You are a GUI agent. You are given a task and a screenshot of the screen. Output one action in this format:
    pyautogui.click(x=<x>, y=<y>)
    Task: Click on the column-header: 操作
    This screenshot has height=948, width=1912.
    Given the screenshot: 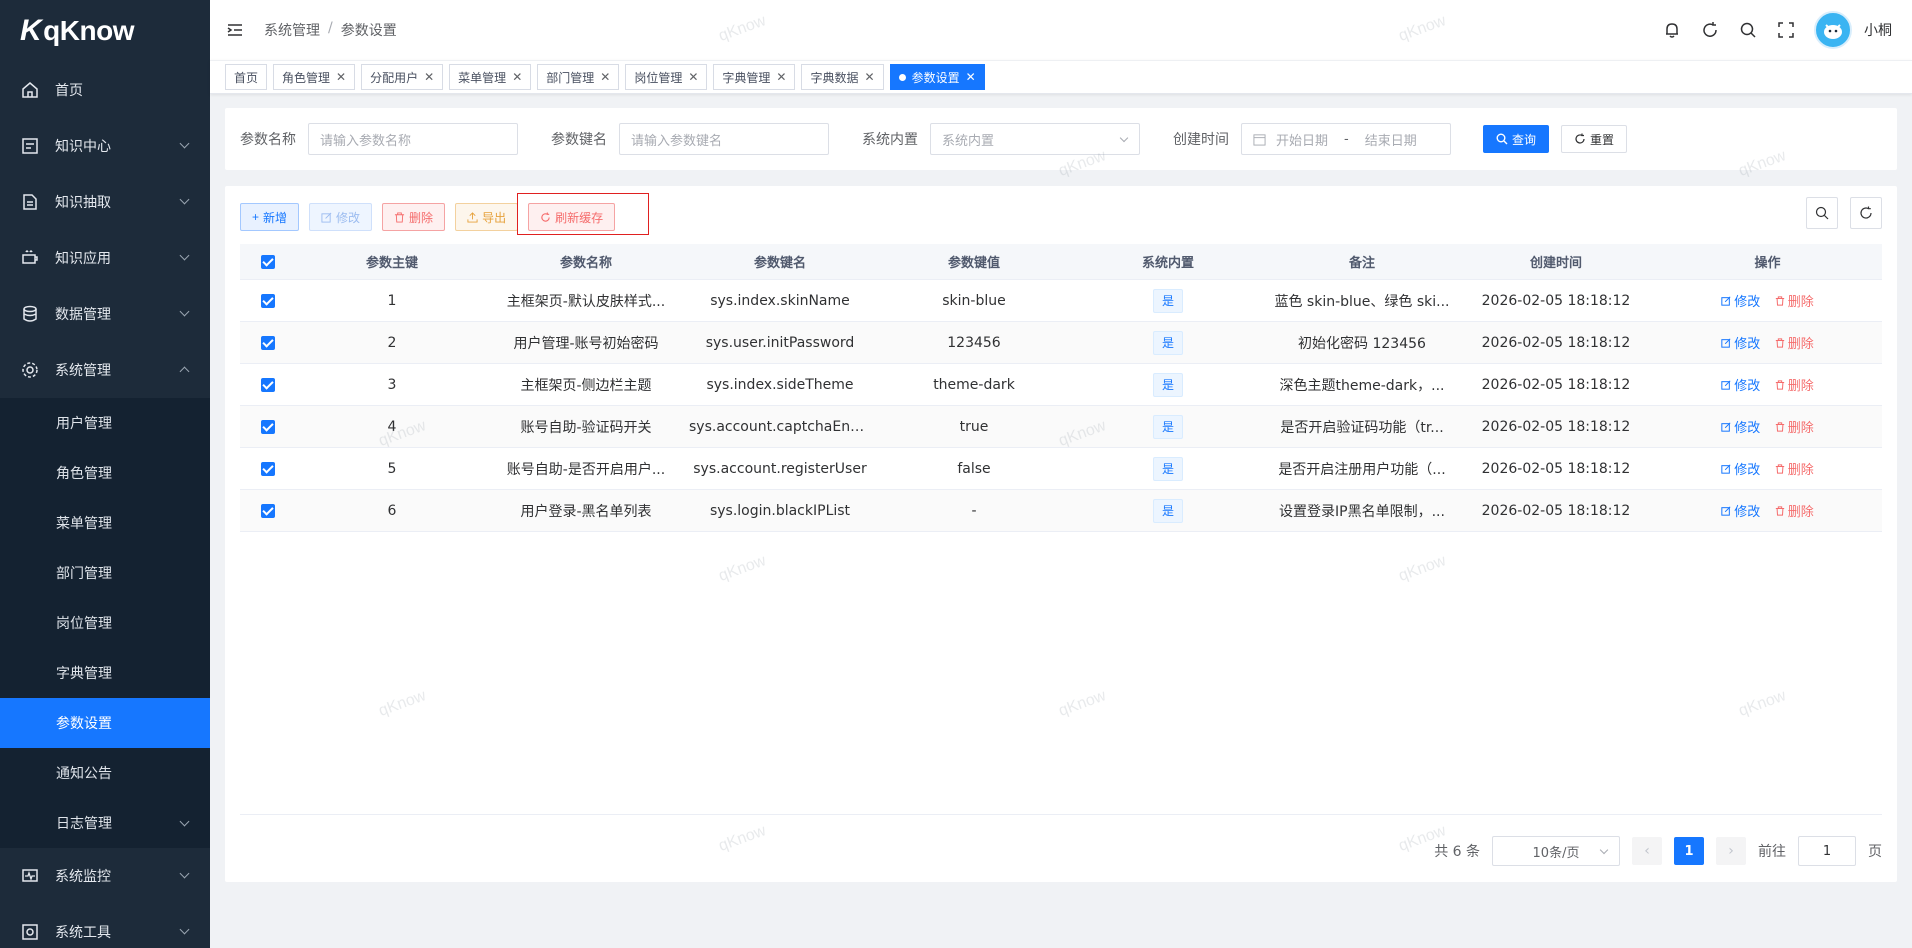 What is the action you would take?
    pyautogui.click(x=1767, y=263)
    